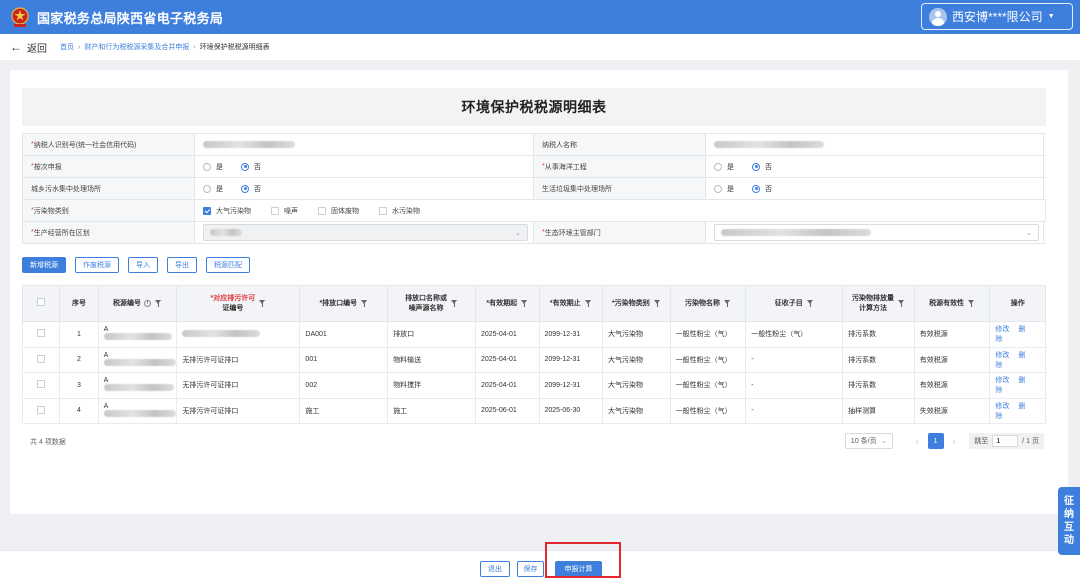 This screenshot has width=1080, height=583. What do you see at coordinates (620, 210) in the screenshot?
I see `pollutant-type-checkboxes: 大气污染物 噪声 固体废物 水污染物` at bounding box center [620, 210].